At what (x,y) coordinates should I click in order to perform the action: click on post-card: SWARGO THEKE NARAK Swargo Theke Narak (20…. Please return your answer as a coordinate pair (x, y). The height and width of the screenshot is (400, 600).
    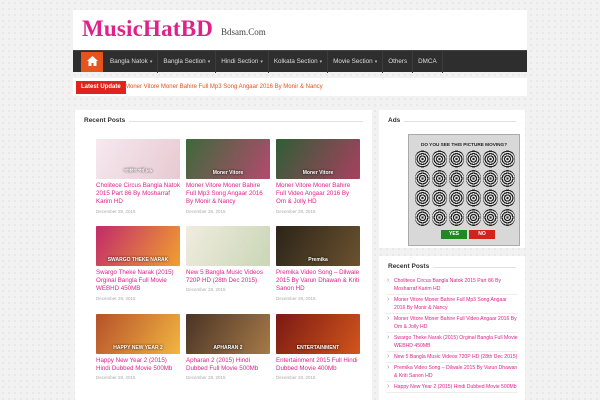
    Looking at the image, I should click on (138, 263).